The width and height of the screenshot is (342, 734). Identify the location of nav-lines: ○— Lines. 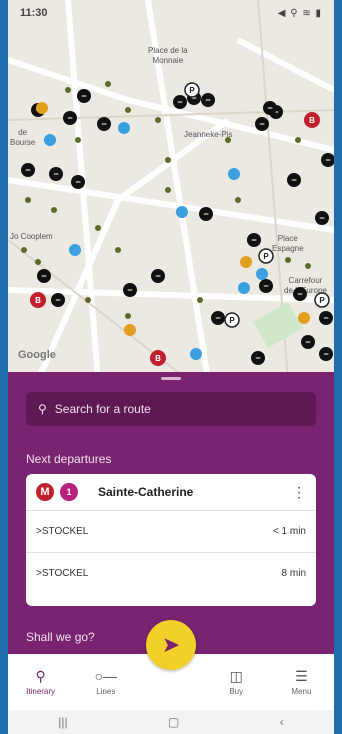
(105, 682).